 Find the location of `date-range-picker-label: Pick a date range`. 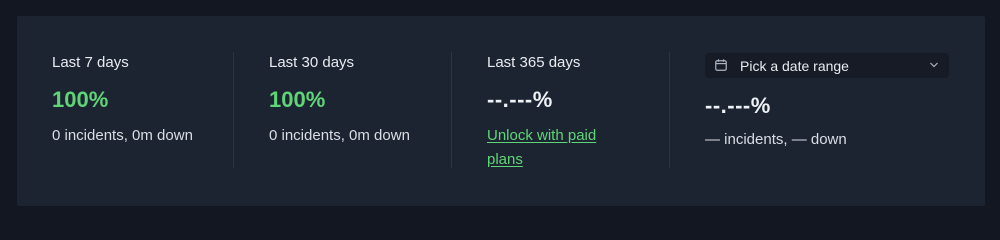

date-range-picker-label: Pick a date range is located at coordinates (794, 66).